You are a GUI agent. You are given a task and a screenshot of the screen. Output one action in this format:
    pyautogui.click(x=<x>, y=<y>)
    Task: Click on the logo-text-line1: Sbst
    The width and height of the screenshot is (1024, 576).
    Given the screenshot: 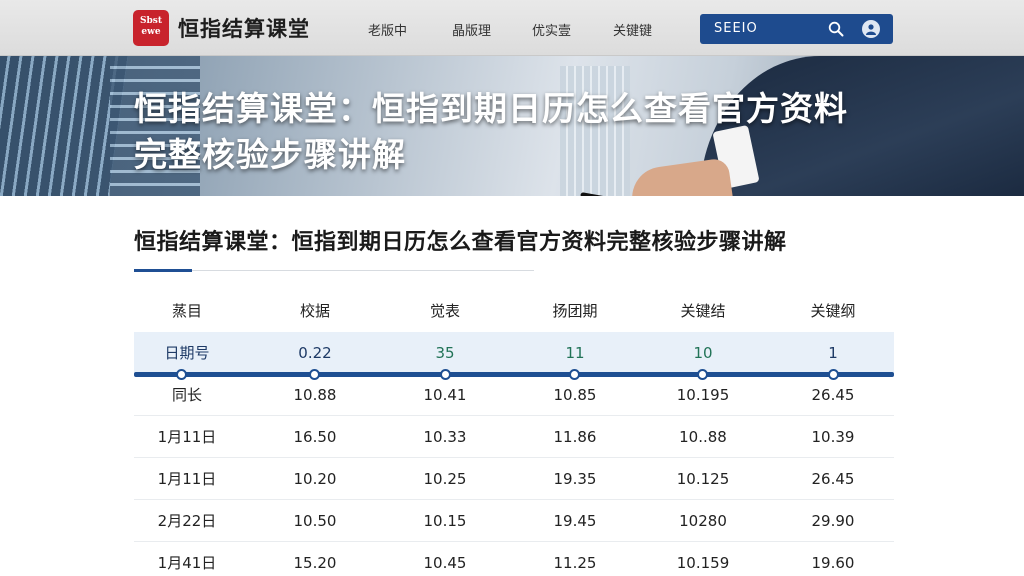 What is the action you would take?
    pyautogui.click(x=151, y=21)
    